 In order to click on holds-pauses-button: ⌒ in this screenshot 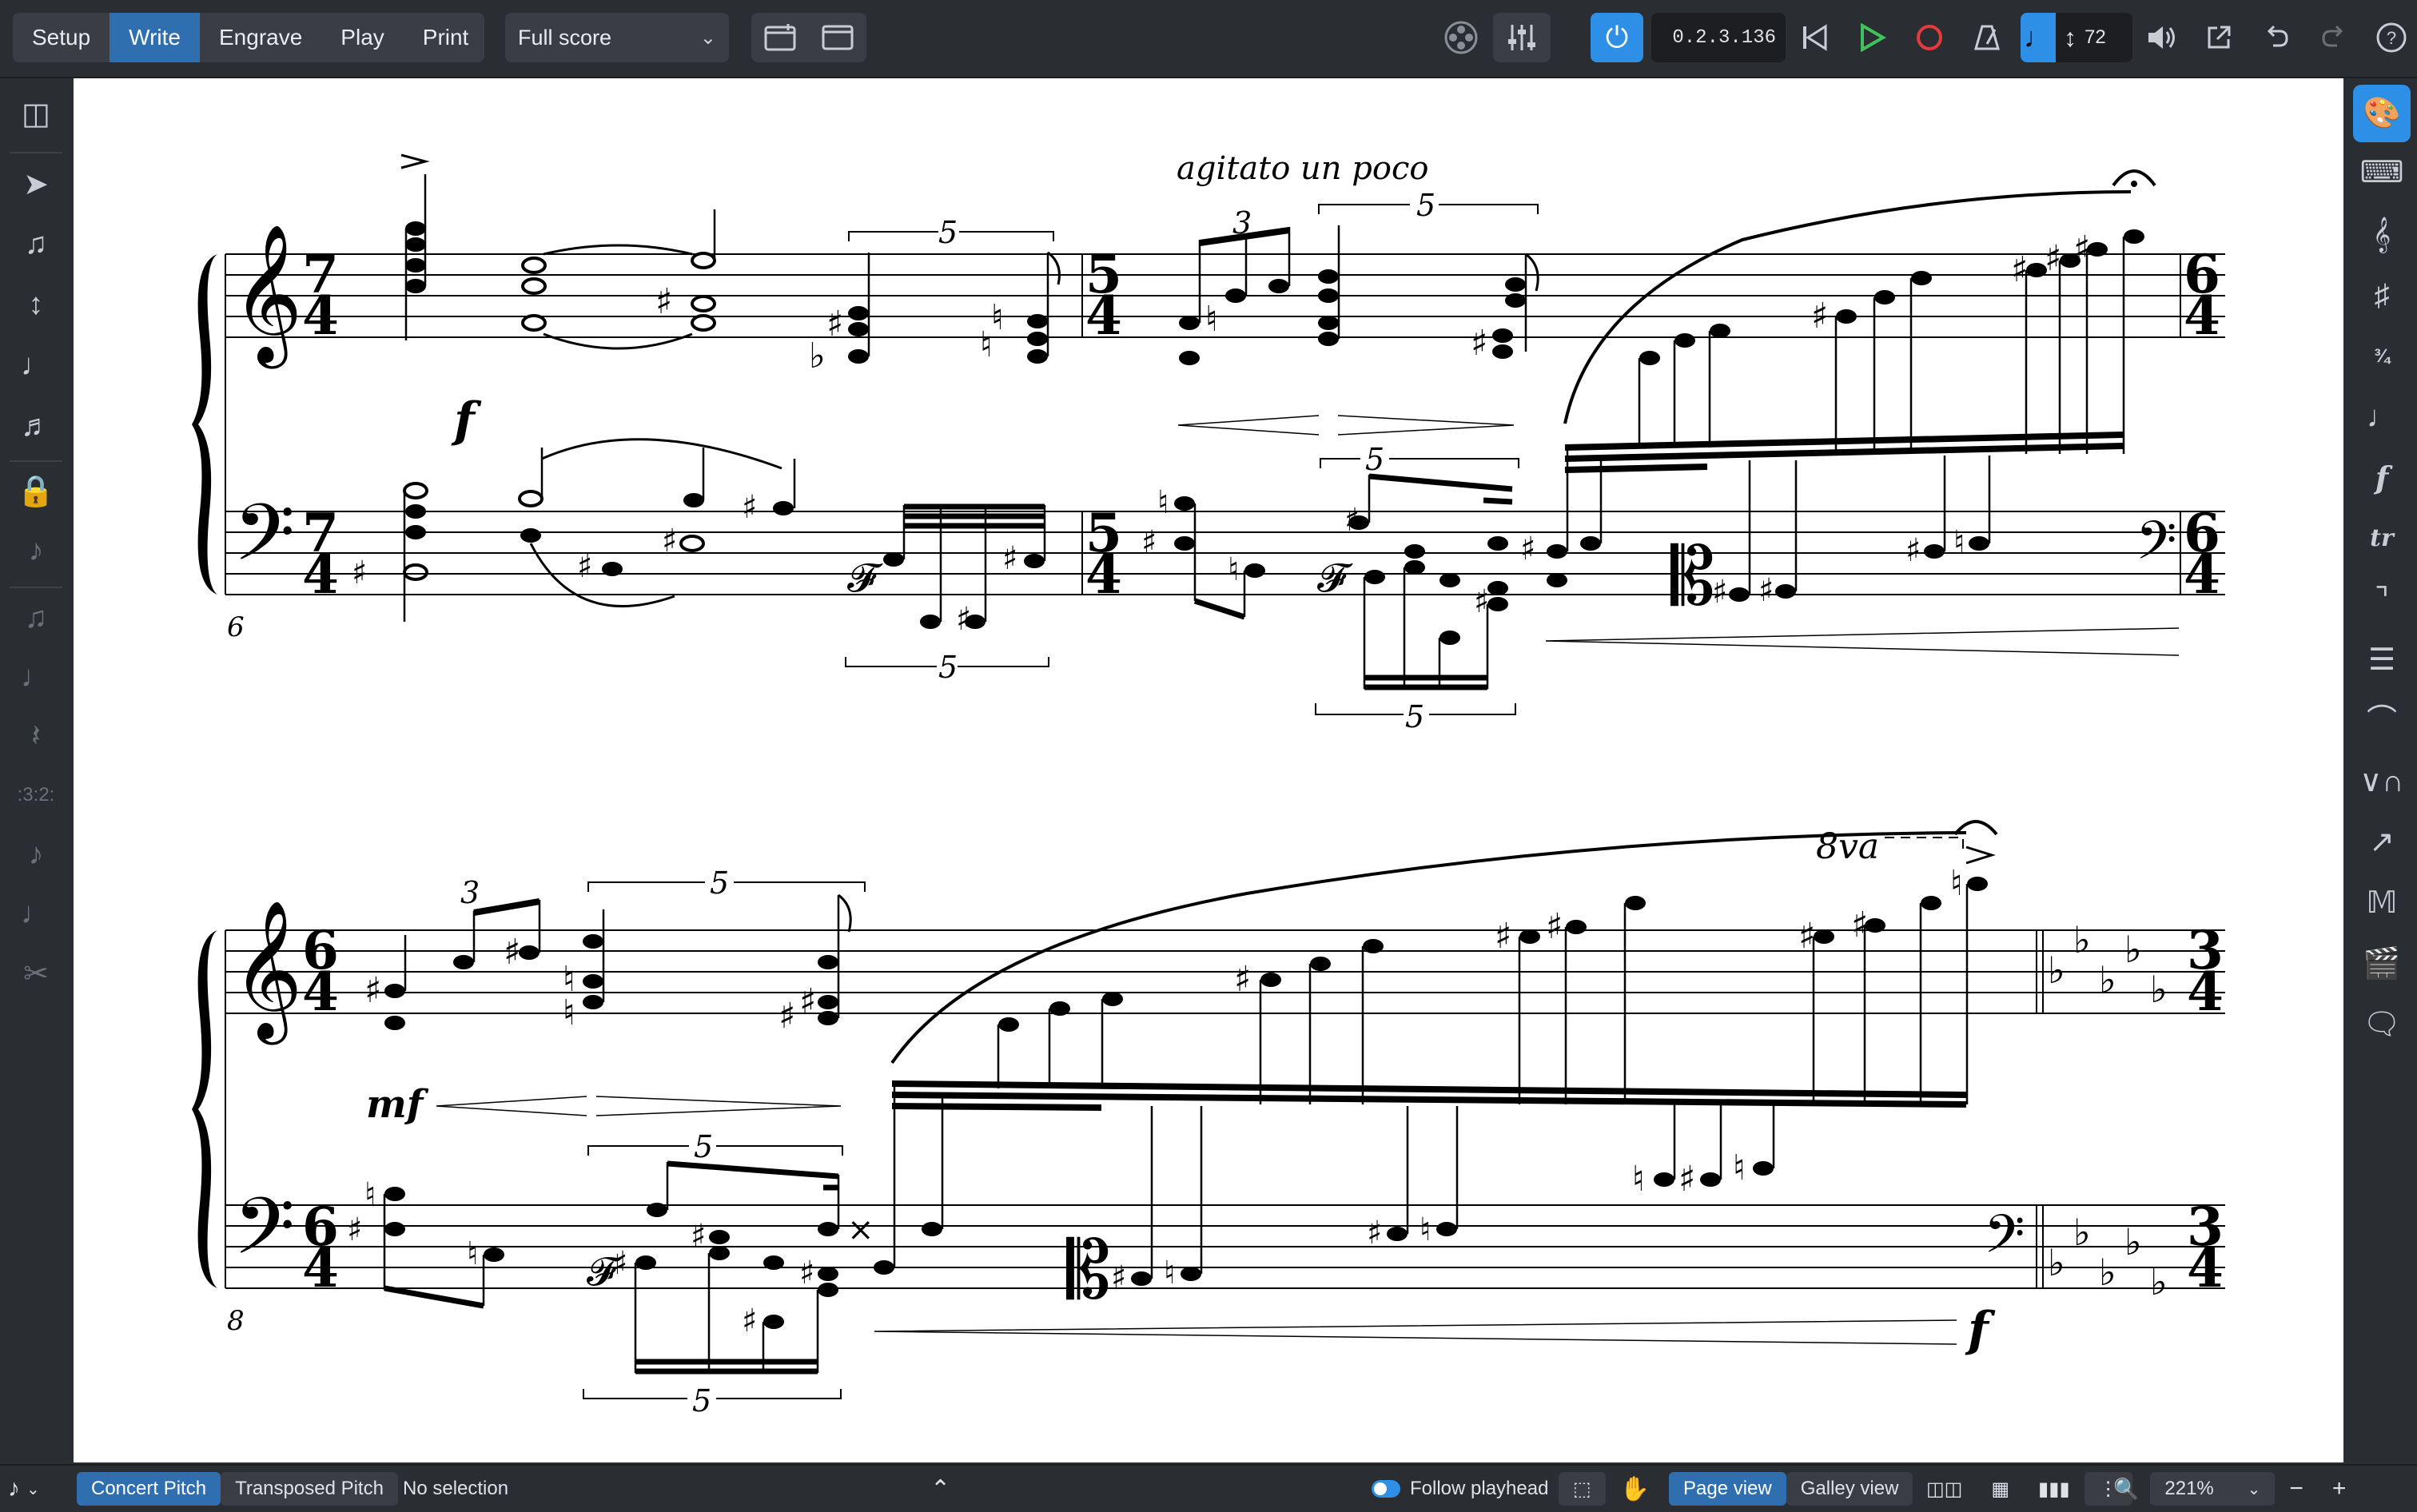, I will do `click(2382, 721)`.